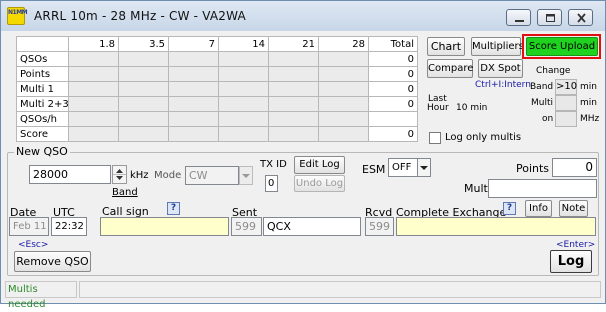 The width and height of the screenshot is (606, 312). I want to click on date-input: Feb 11, so click(29, 226).